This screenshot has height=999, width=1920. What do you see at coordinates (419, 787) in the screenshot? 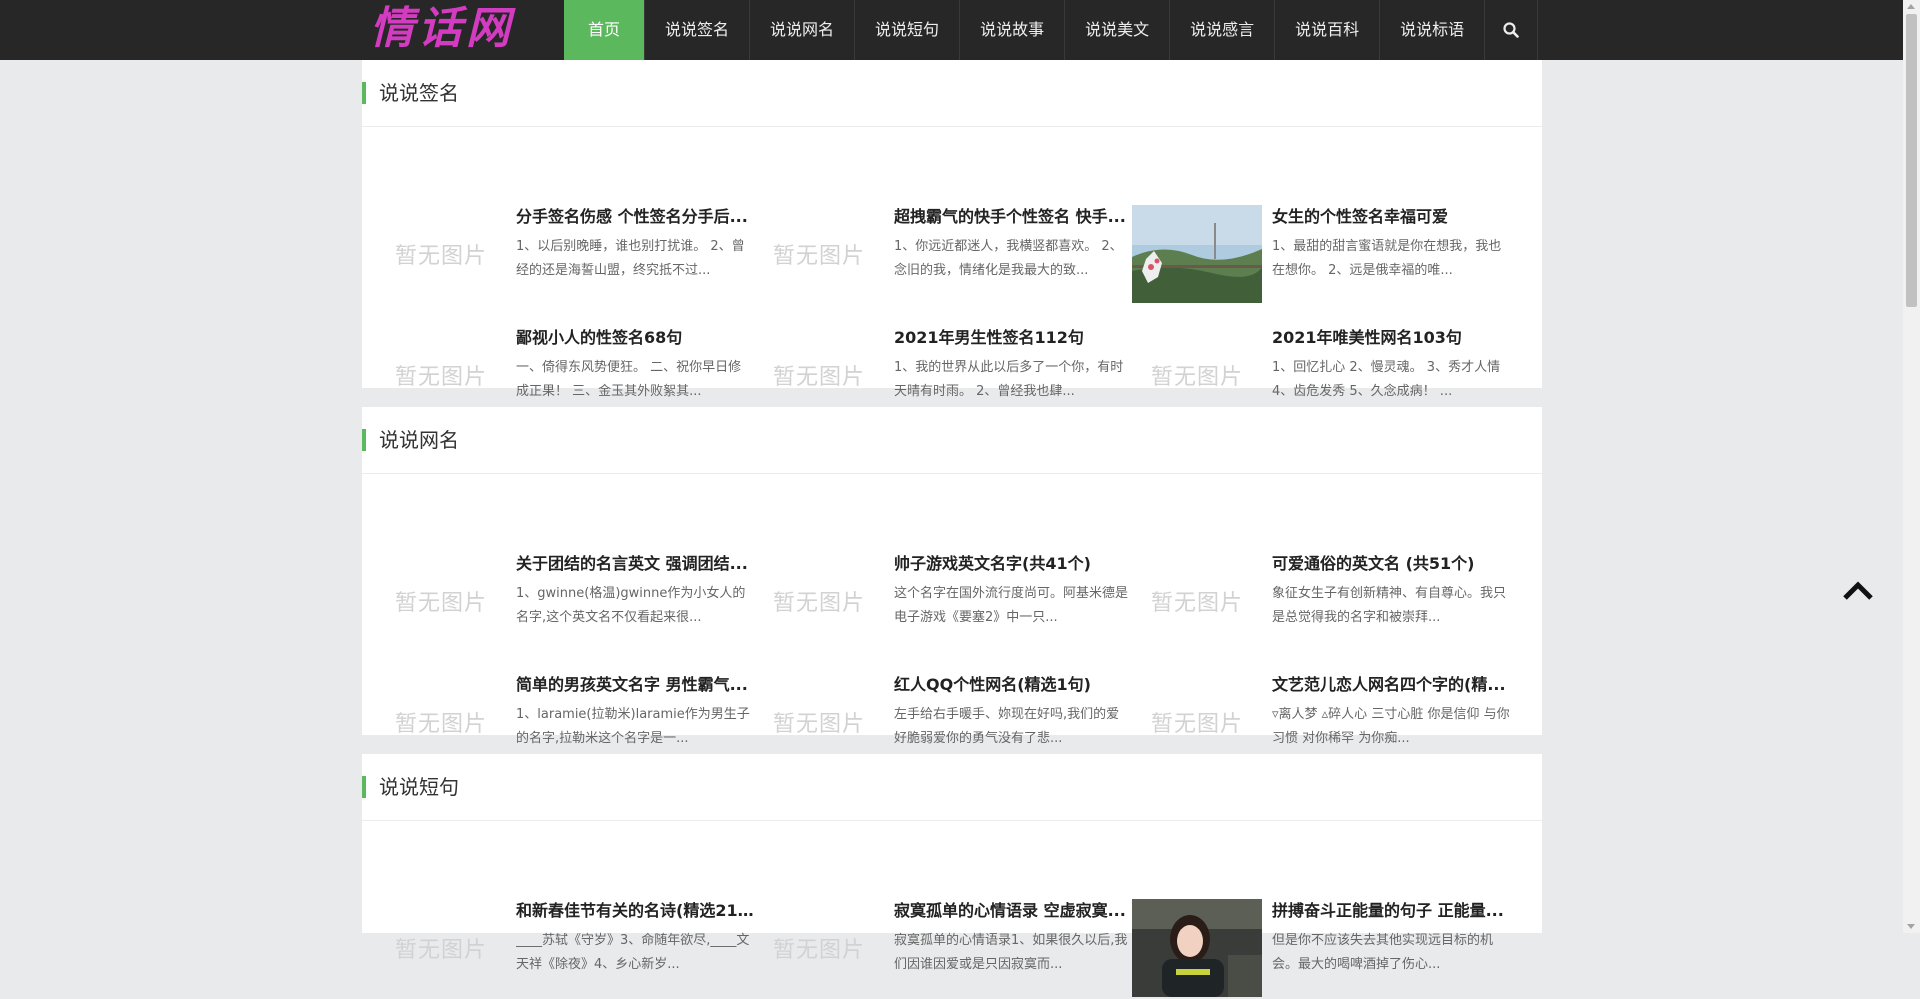
I see `section-title: 说说短句` at bounding box center [419, 787].